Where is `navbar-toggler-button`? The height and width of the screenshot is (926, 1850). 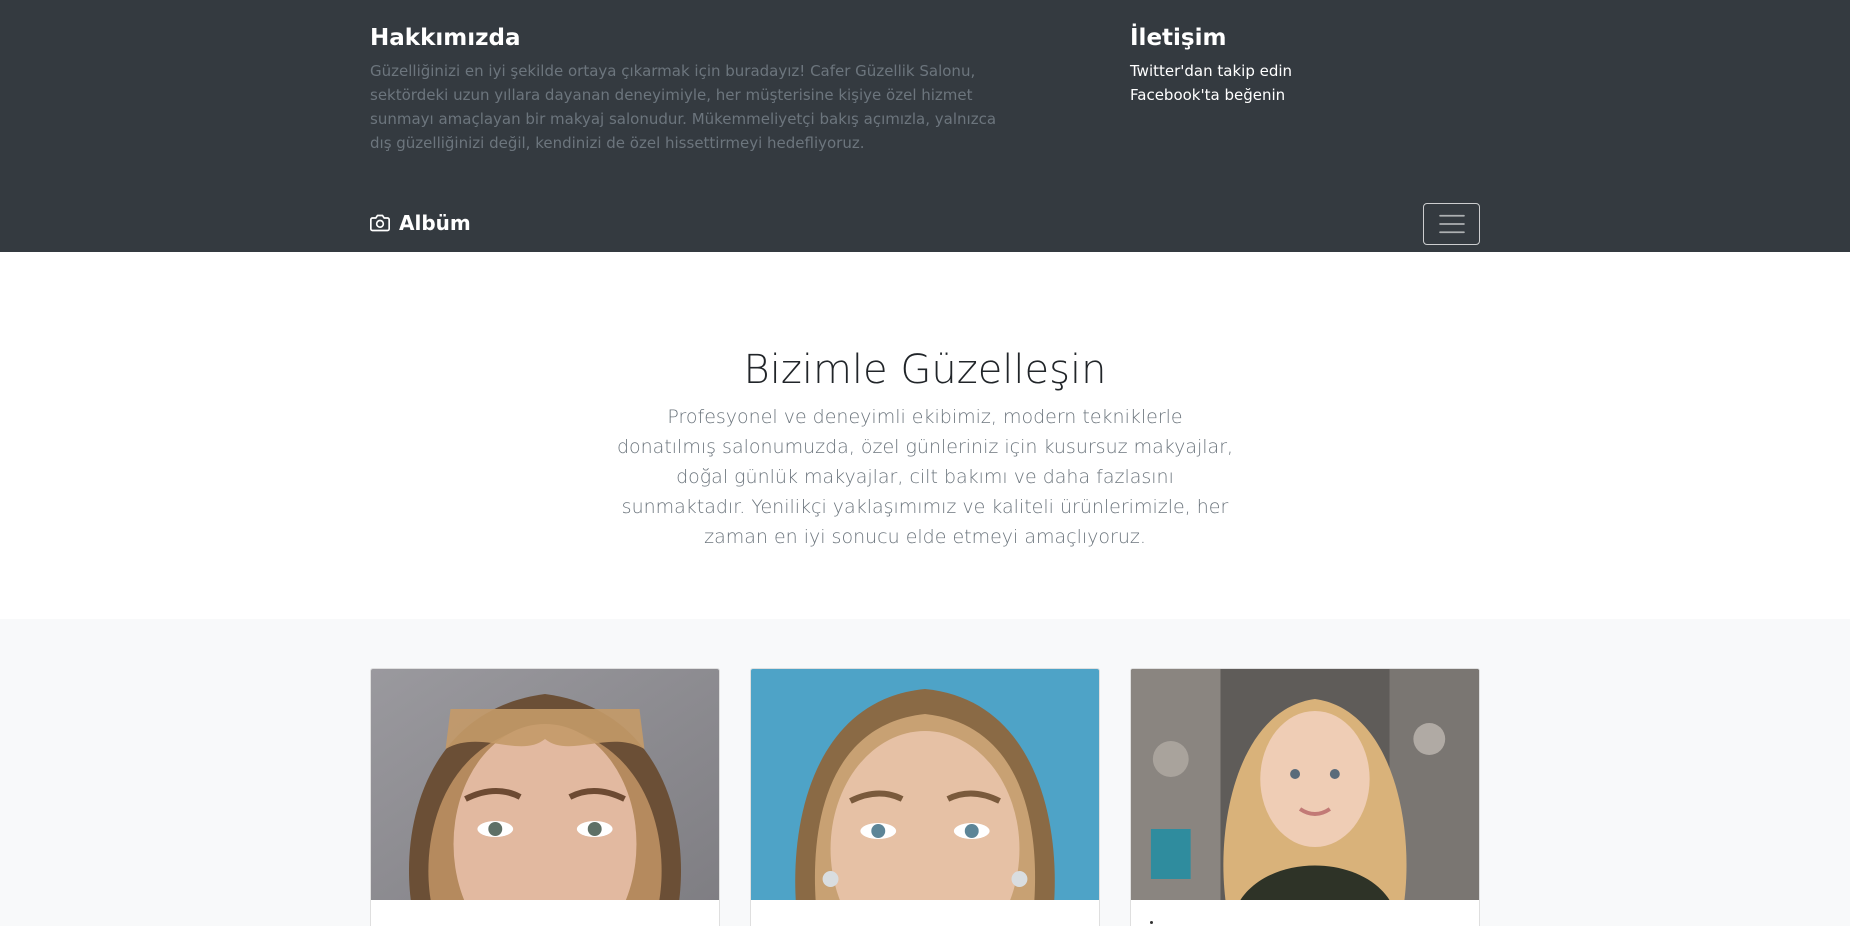
navbar-toggler-button is located at coordinates (1451, 224).